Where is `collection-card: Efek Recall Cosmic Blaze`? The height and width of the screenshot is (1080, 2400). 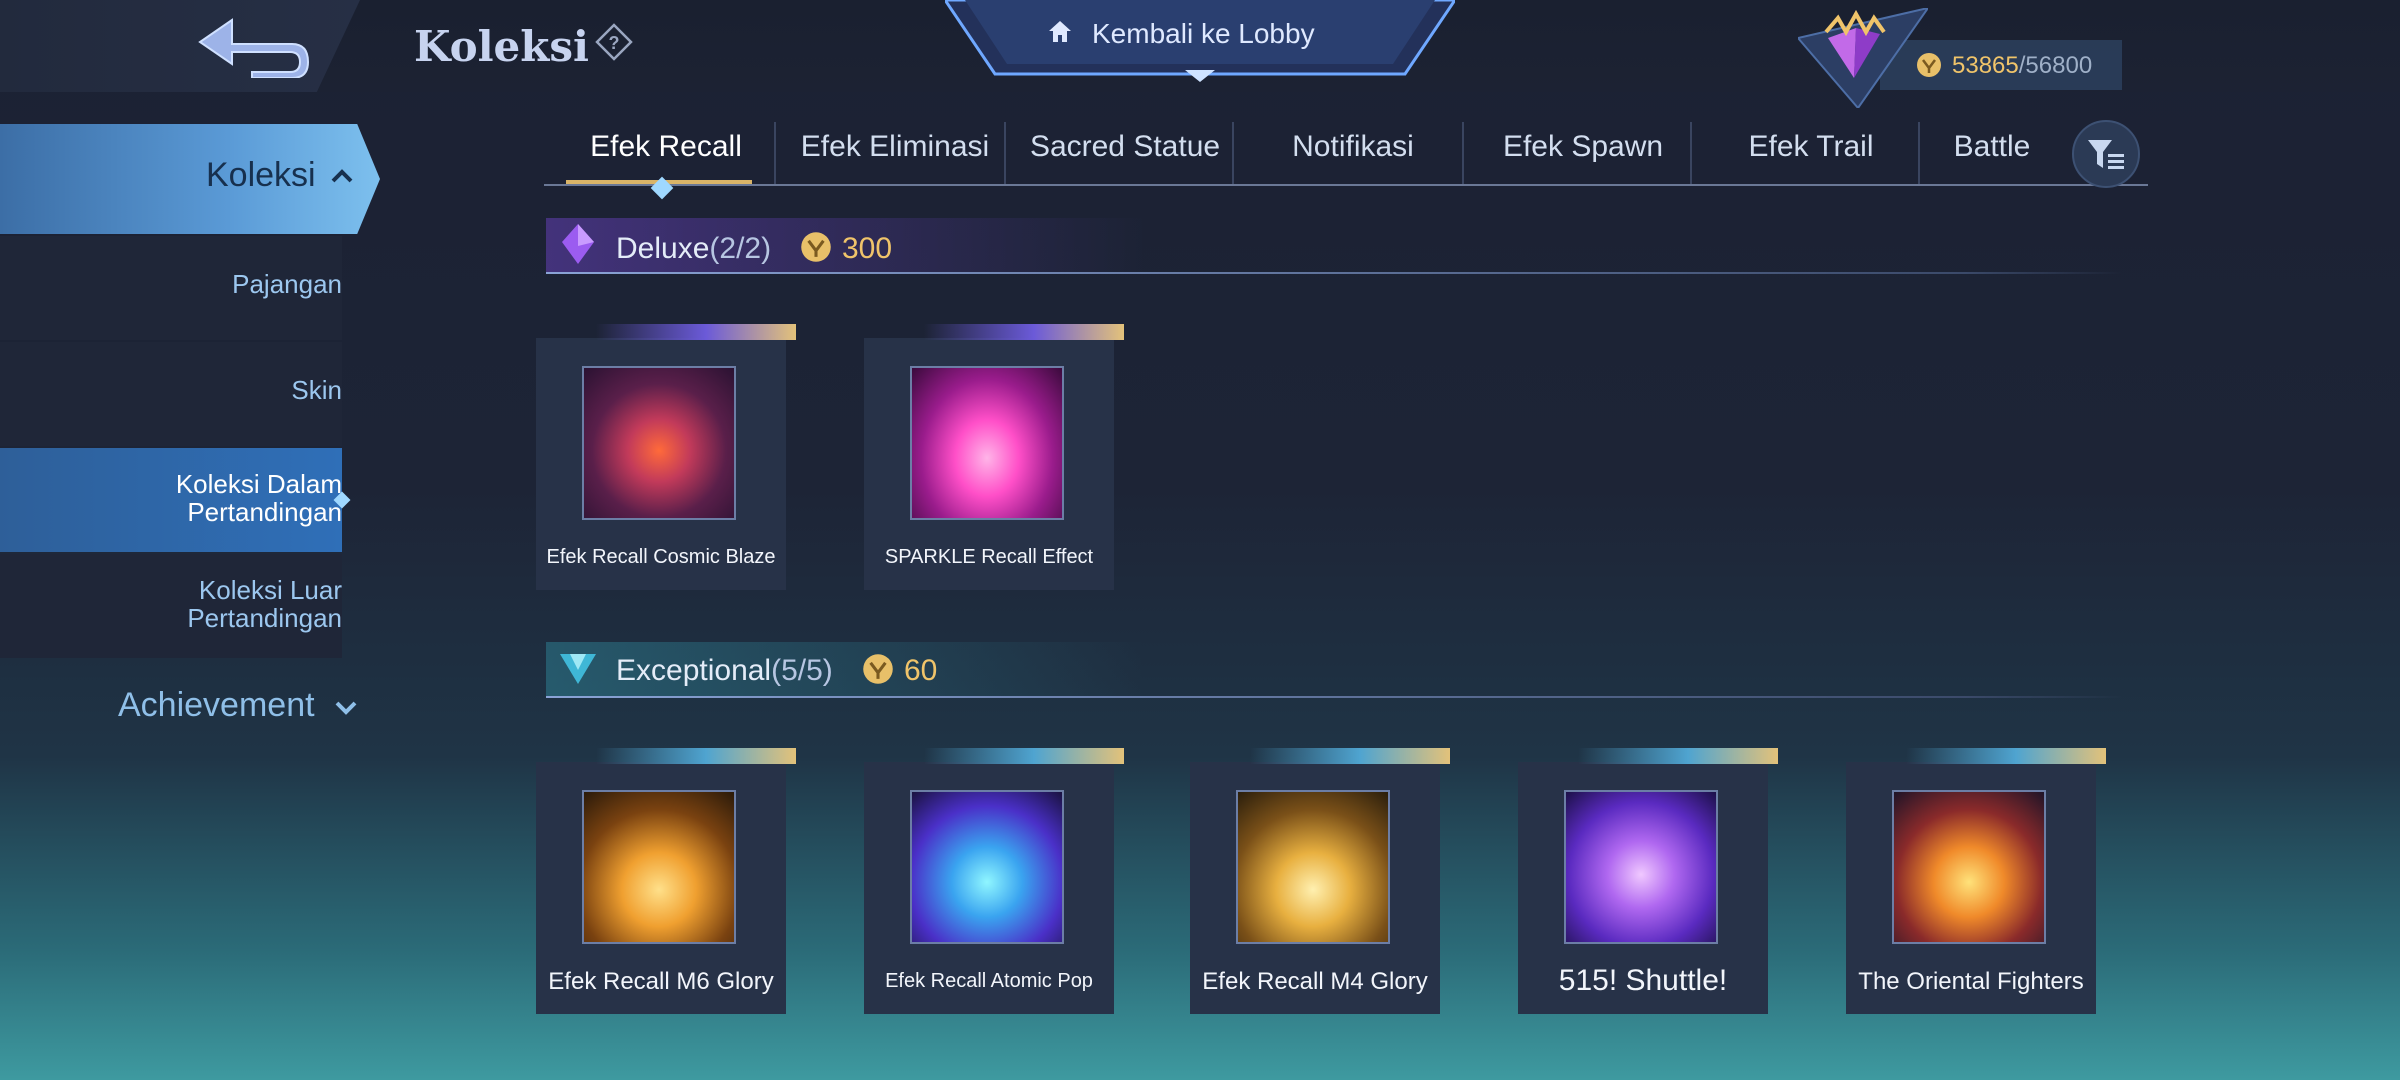 collection-card: Efek Recall Cosmic Blaze is located at coordinates (666, 457).